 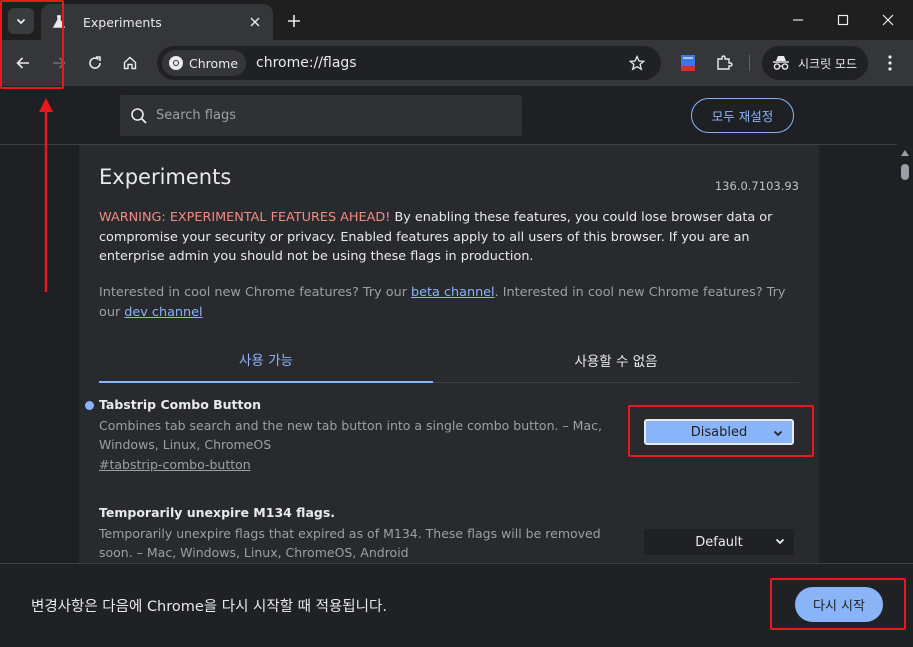 I want to click on minimize-button, so click(x=798, y=20).